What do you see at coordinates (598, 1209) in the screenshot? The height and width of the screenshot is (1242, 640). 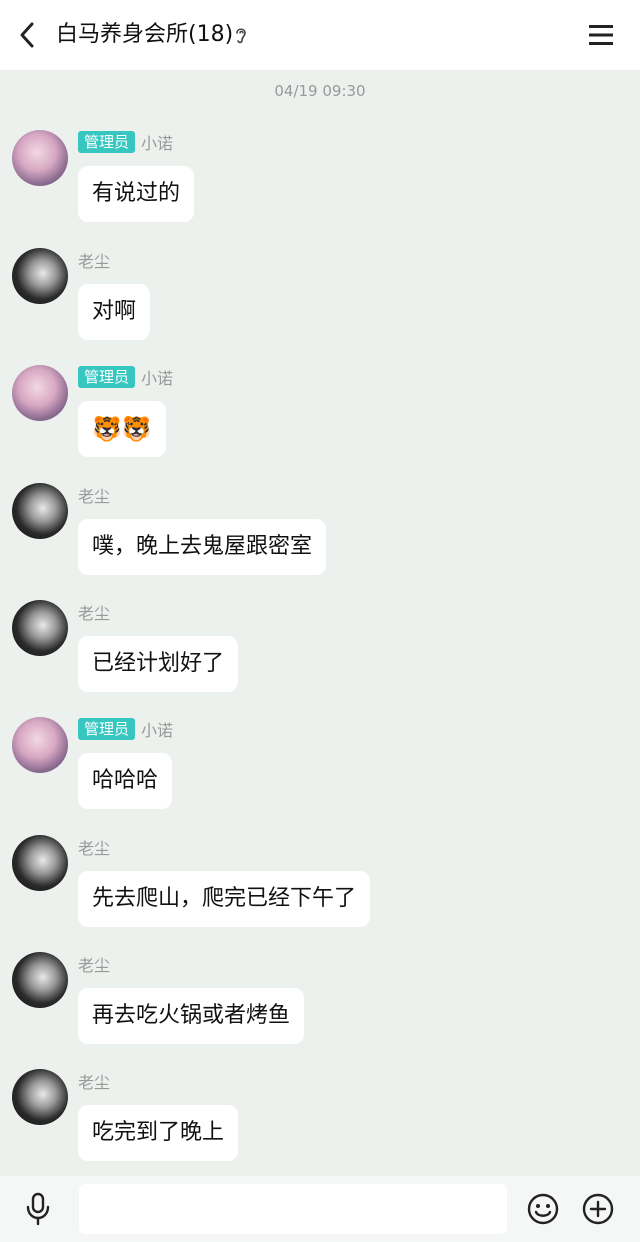 I see `plus-icon` at bounding box center [598, 1209].